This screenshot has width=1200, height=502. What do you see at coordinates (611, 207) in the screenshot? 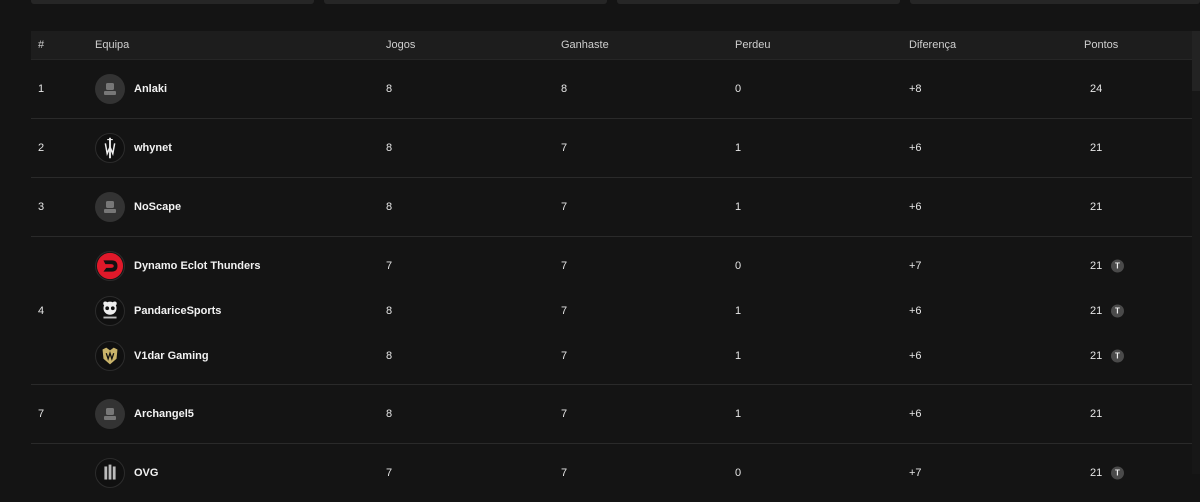
I see `table-row: 3 NoScape 8 7 1 +6 21` at bounding box center [611, 207].